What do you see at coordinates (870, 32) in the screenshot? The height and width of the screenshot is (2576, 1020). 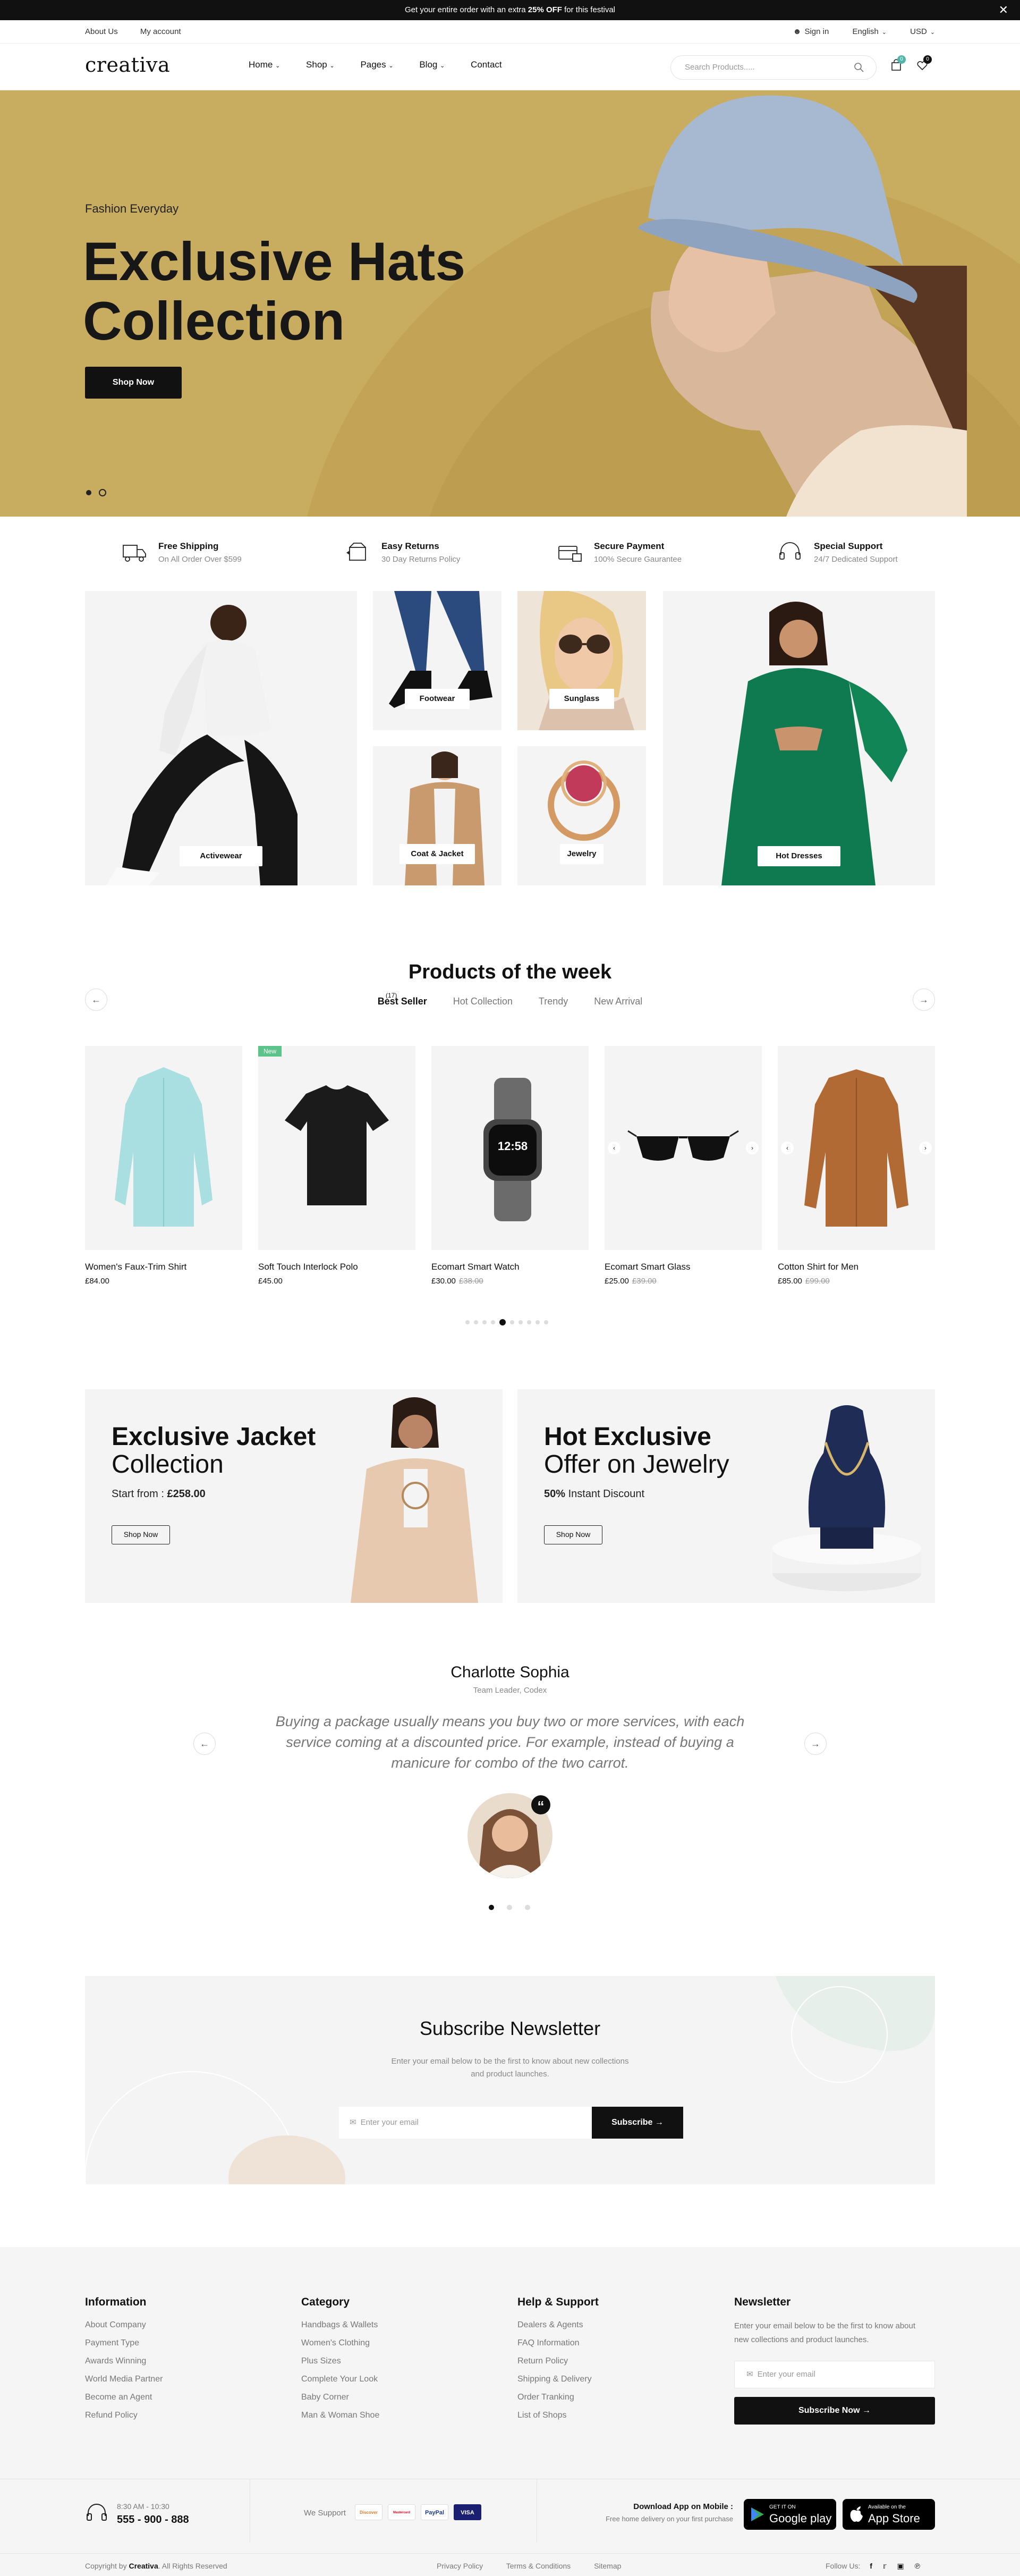 I see `language-select: English ⌄` at bounding box center [870, 32].